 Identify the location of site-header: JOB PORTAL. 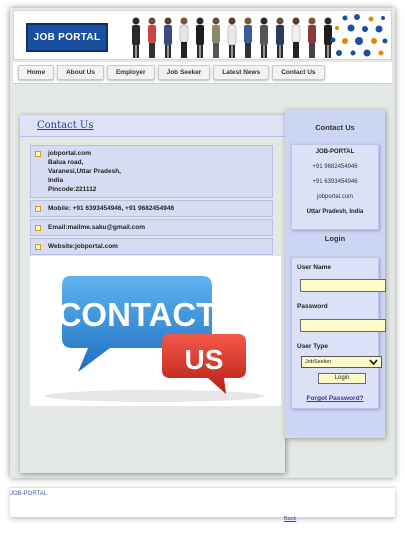
(202, 35).